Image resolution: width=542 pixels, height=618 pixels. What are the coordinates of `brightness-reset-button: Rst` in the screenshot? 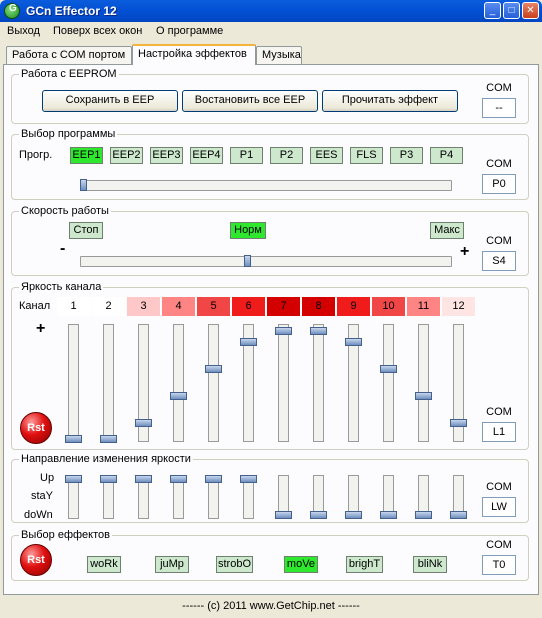 It's located at (36, 428).